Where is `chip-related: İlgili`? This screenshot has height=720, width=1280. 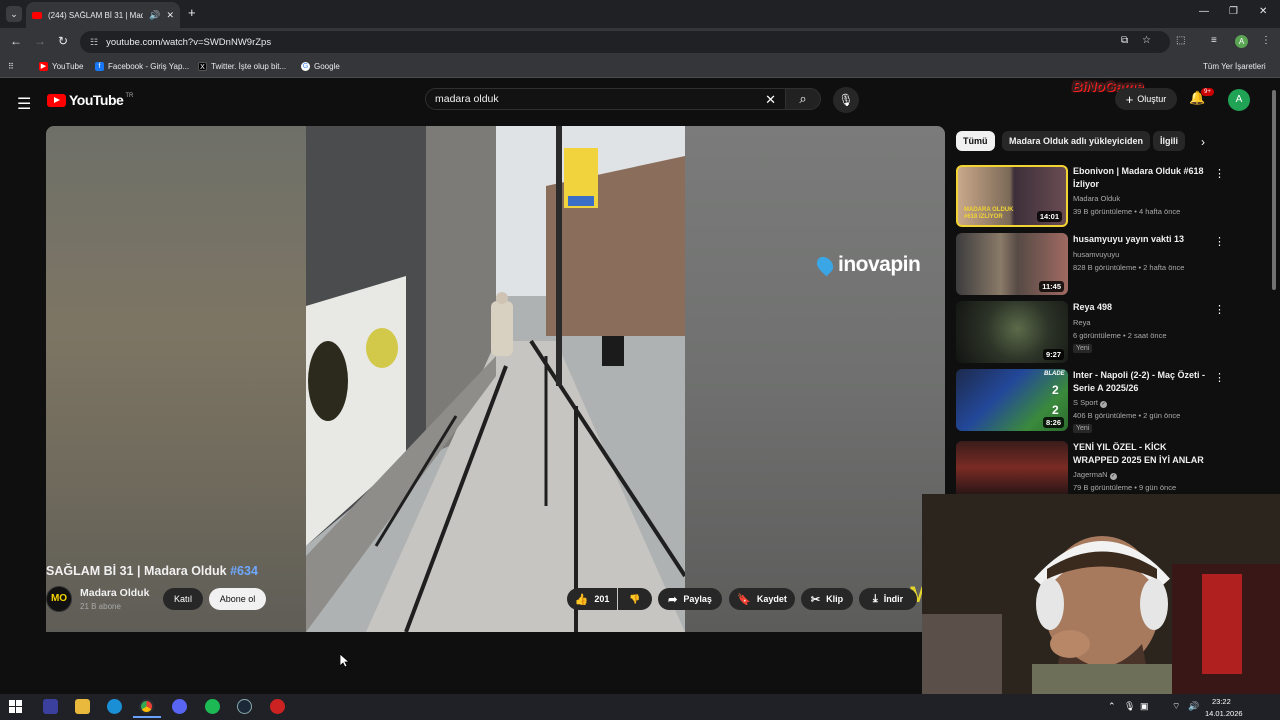
chip-related: İlgili is located at coordinates (1169, 141).